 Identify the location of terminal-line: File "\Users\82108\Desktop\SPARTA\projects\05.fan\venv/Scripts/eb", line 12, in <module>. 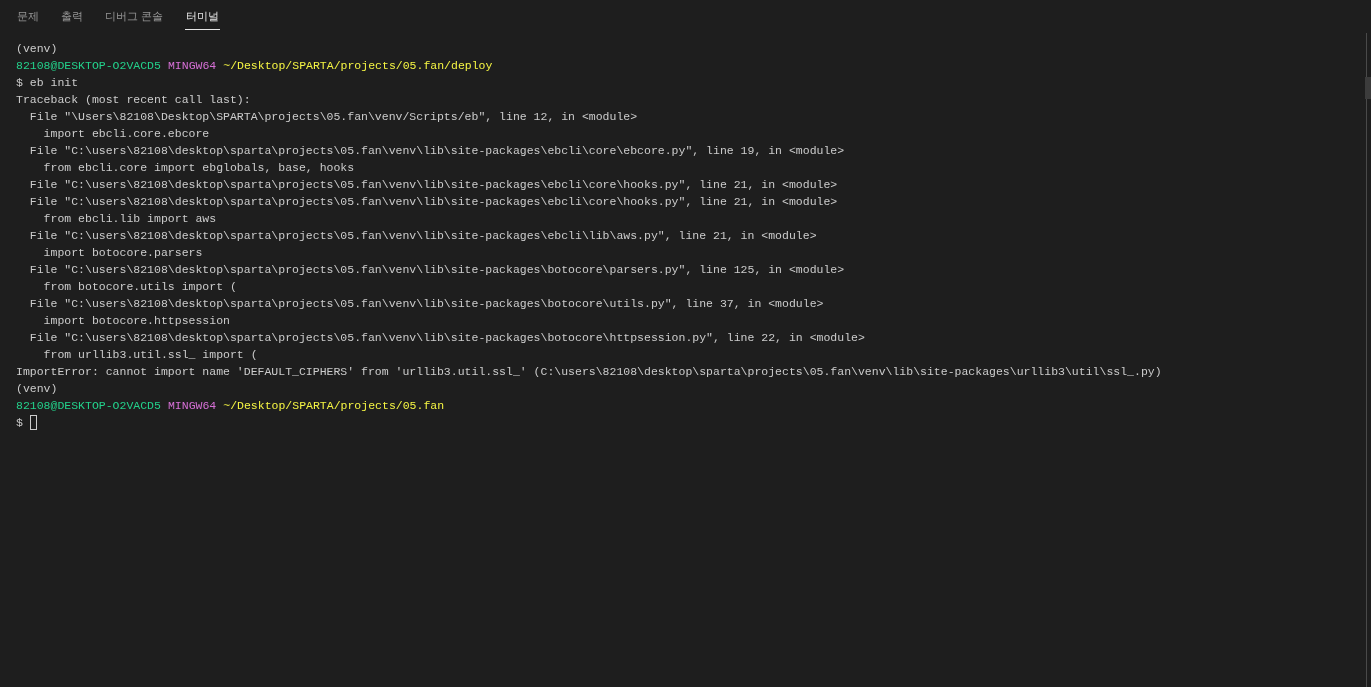
(333, 117).